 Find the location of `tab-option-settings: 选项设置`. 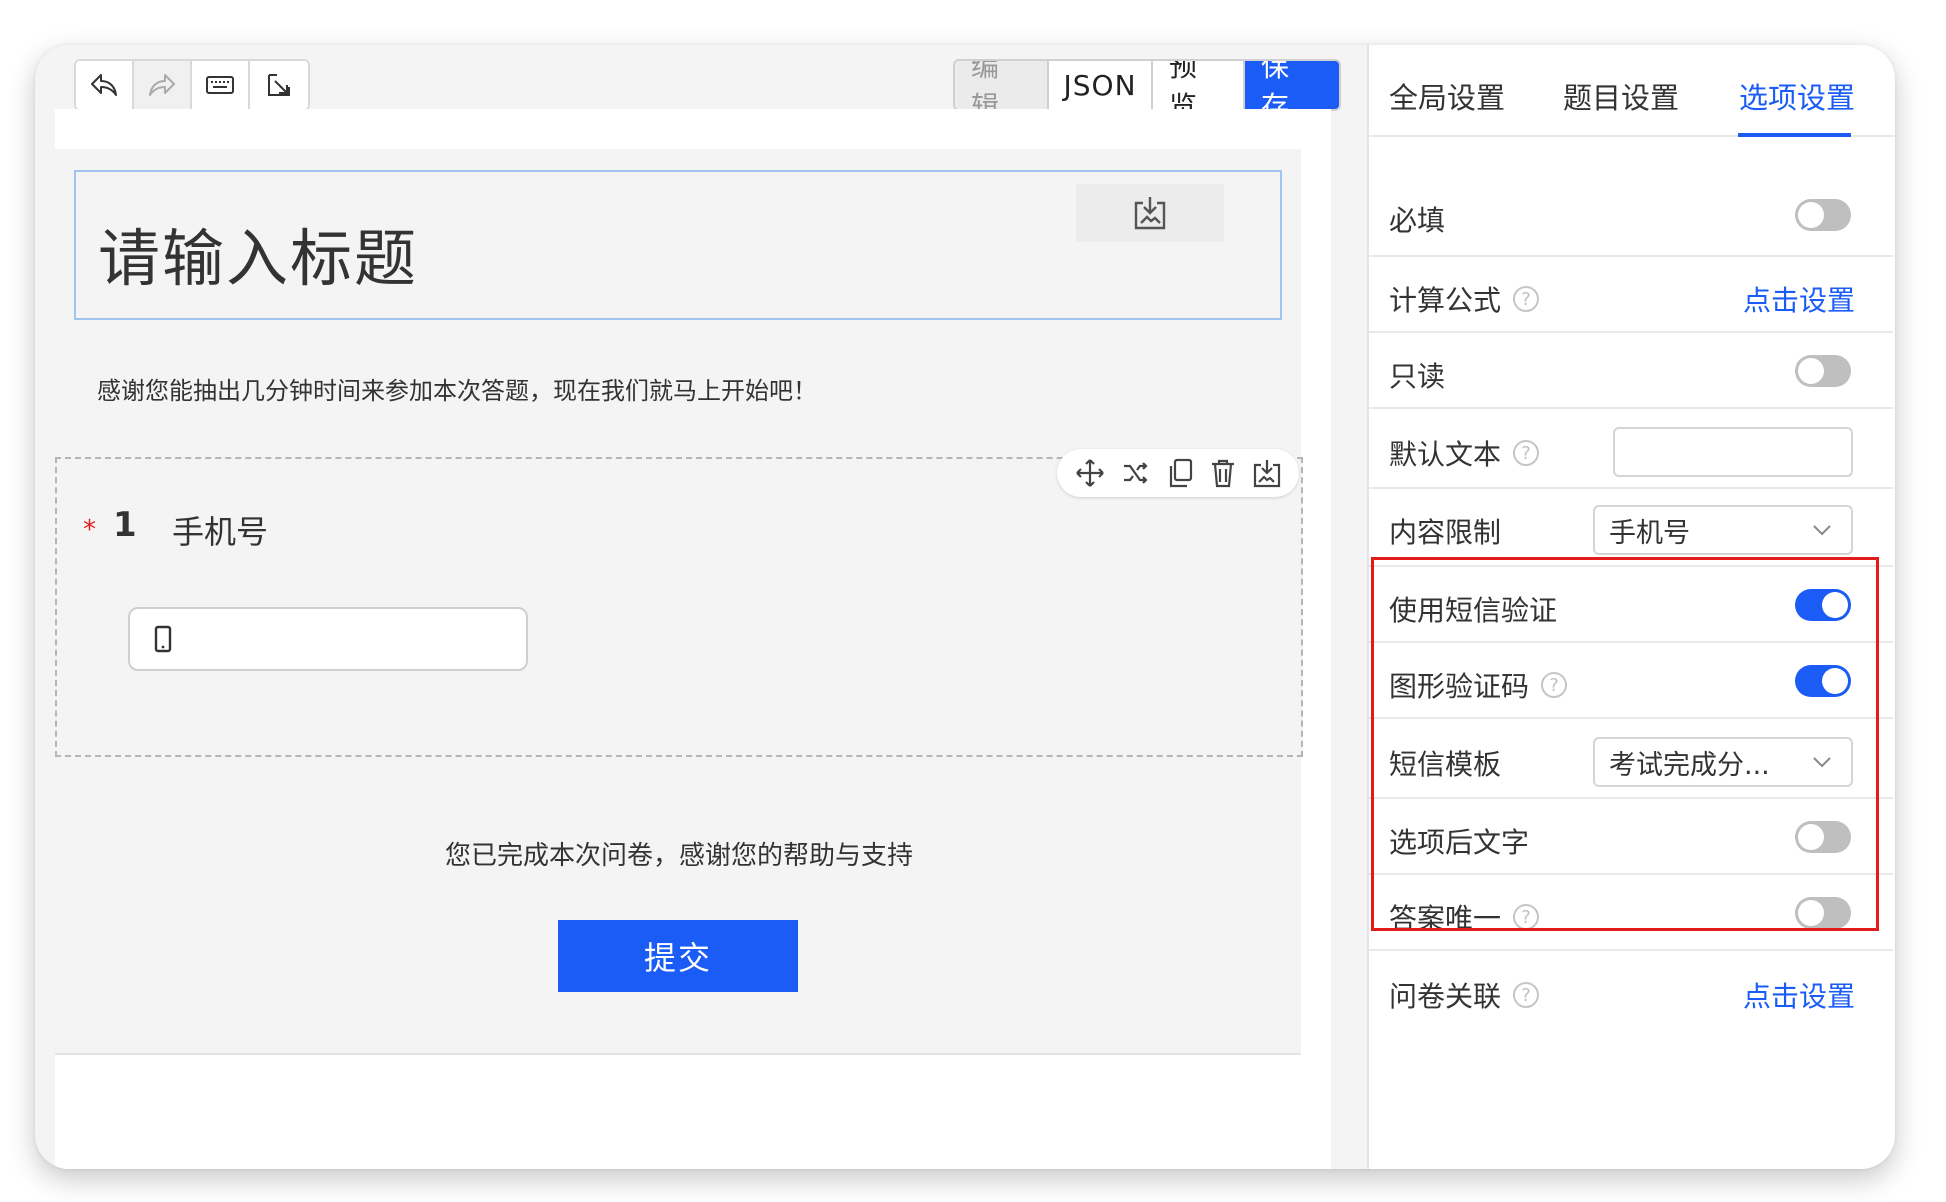

tab-option-settings: 选项设置 is located at coordinates (1797, 96).